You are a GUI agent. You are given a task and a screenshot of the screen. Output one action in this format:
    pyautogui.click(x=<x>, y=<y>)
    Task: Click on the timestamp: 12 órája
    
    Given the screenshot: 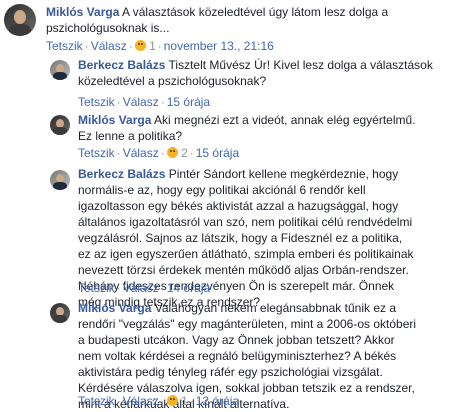 What is the action you would take?
    pyautogui.click(x=217, y=401)
    